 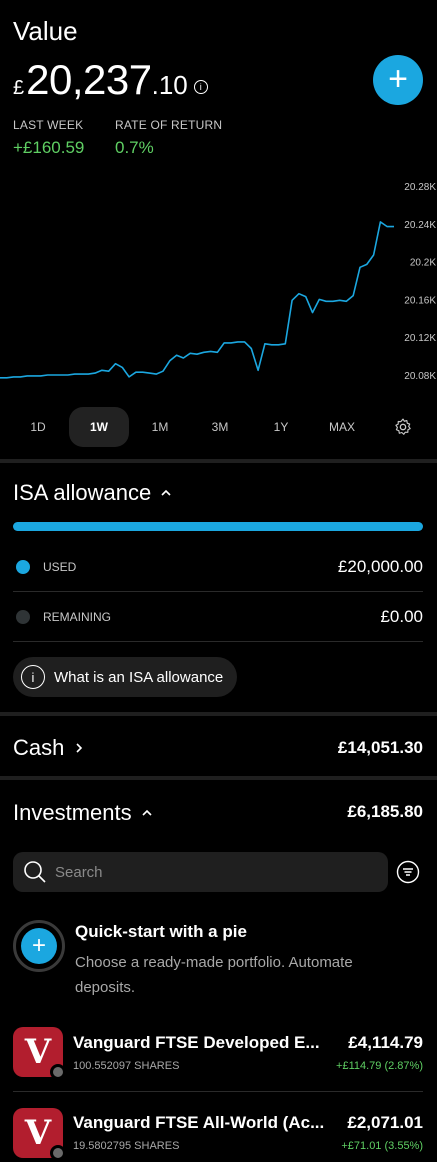 I want to click on cash-title: Cash, so click(x=39, y=747).